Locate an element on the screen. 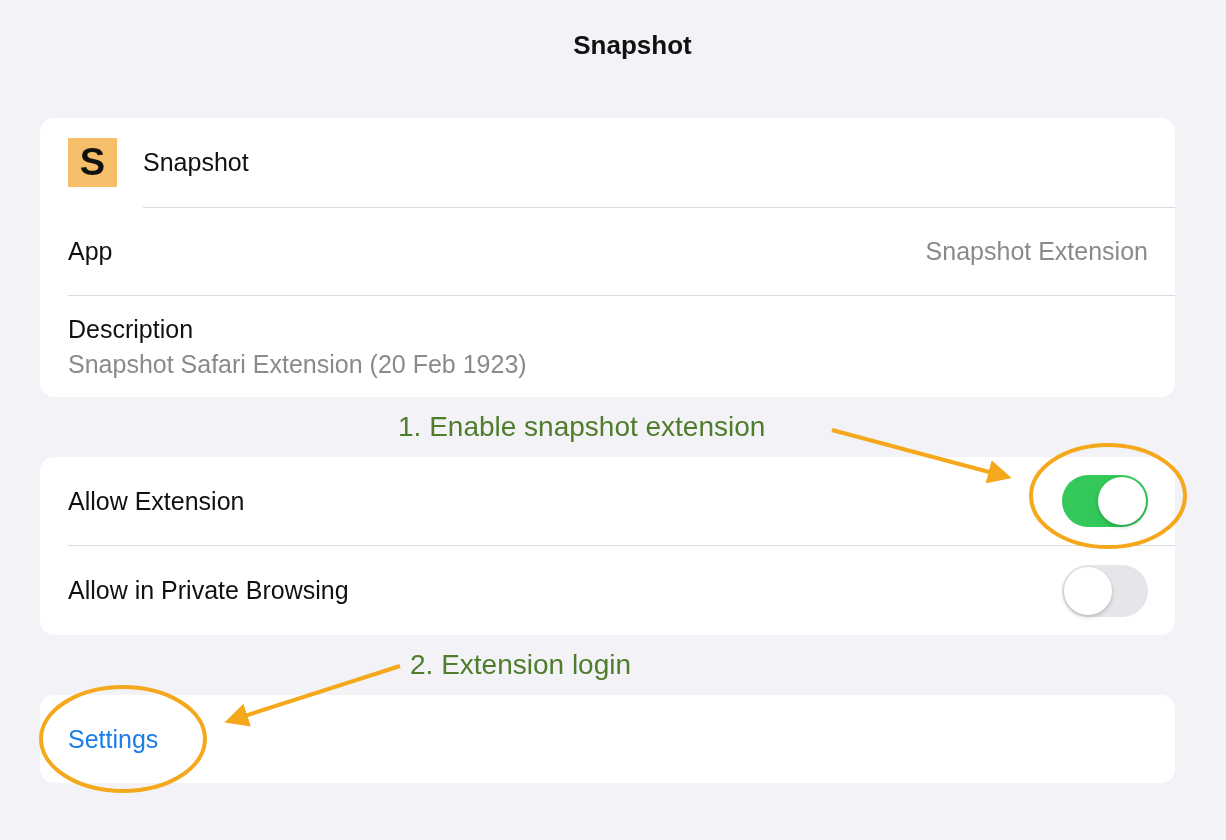 The height and width of the screenshot is (840, 1226). annotation-text: 1. Enable snapshot extension is located at coordinates (582, 427).